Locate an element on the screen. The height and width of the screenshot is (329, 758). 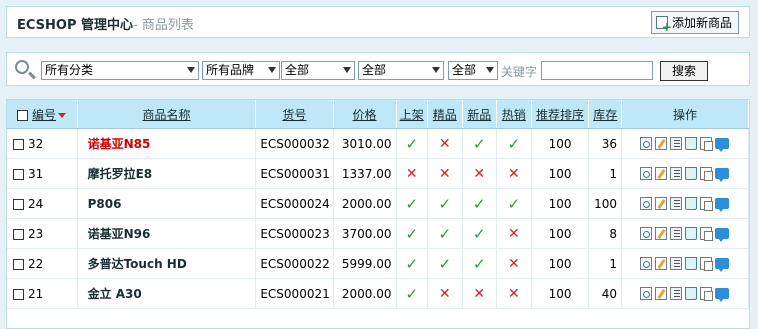
stock-count: 8 is located at coordinates (605, 233).